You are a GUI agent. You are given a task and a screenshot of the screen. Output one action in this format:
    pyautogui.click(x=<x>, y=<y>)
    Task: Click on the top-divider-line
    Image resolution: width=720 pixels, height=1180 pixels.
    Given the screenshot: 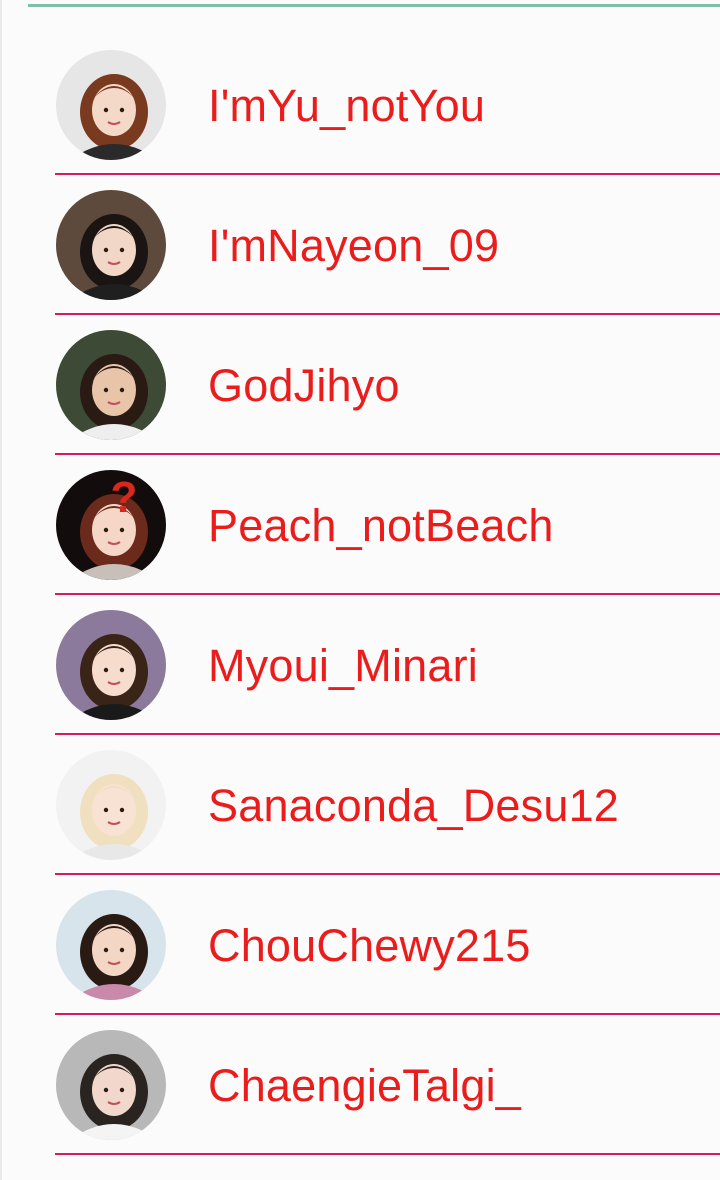 What is the action you would take?
    pyautogui.click(x=374, y=5)
    